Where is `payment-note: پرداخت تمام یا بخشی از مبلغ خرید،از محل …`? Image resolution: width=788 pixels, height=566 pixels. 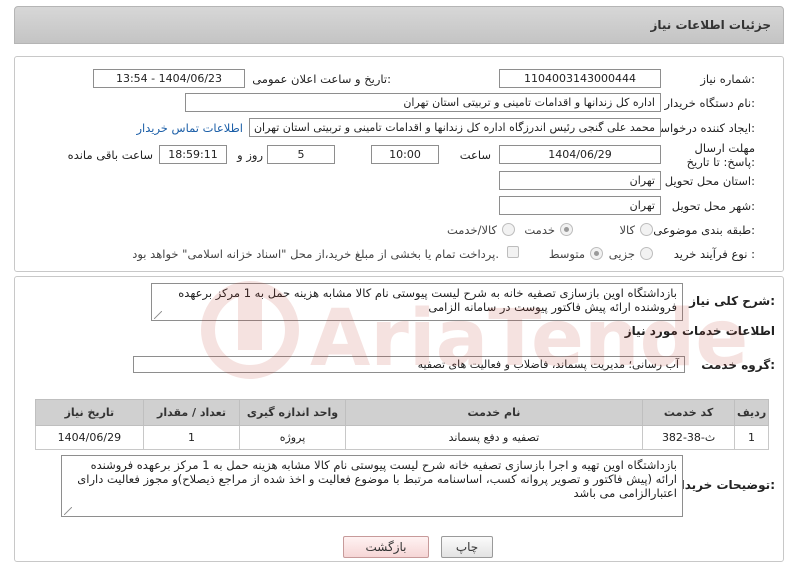 payment-note: پرداخت تمام یا بخشی از مبلغ خرید،از محل … is located at coordinates (315, 254).